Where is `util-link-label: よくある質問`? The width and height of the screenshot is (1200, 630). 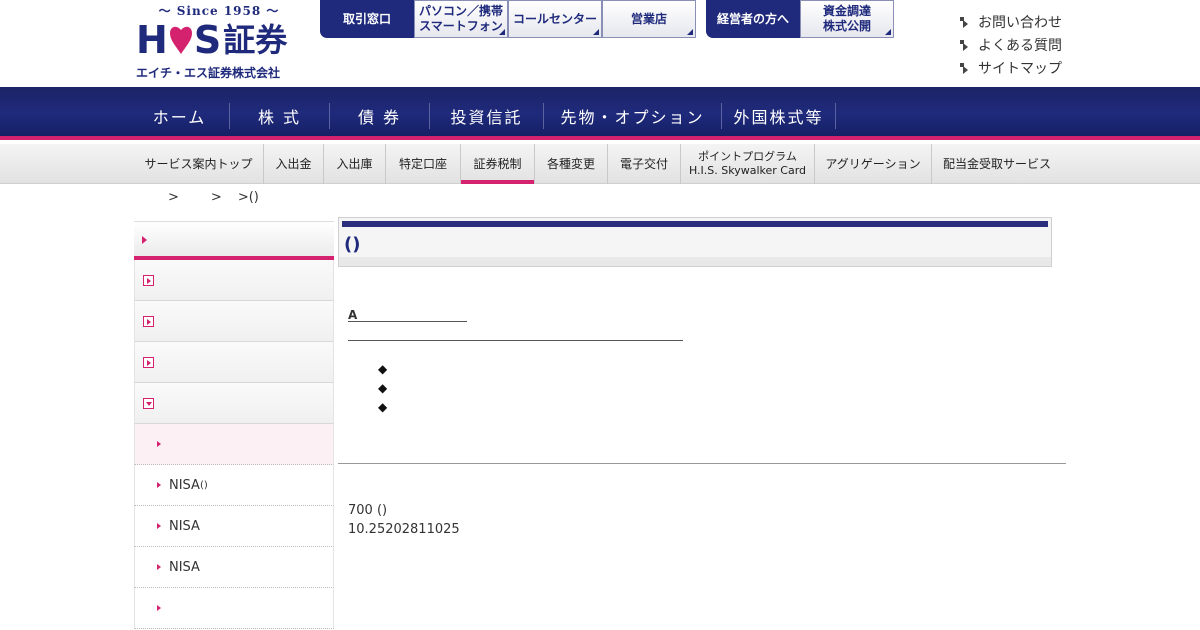
util-link-label: よくある質問 is located at coordinates (1020, 45).